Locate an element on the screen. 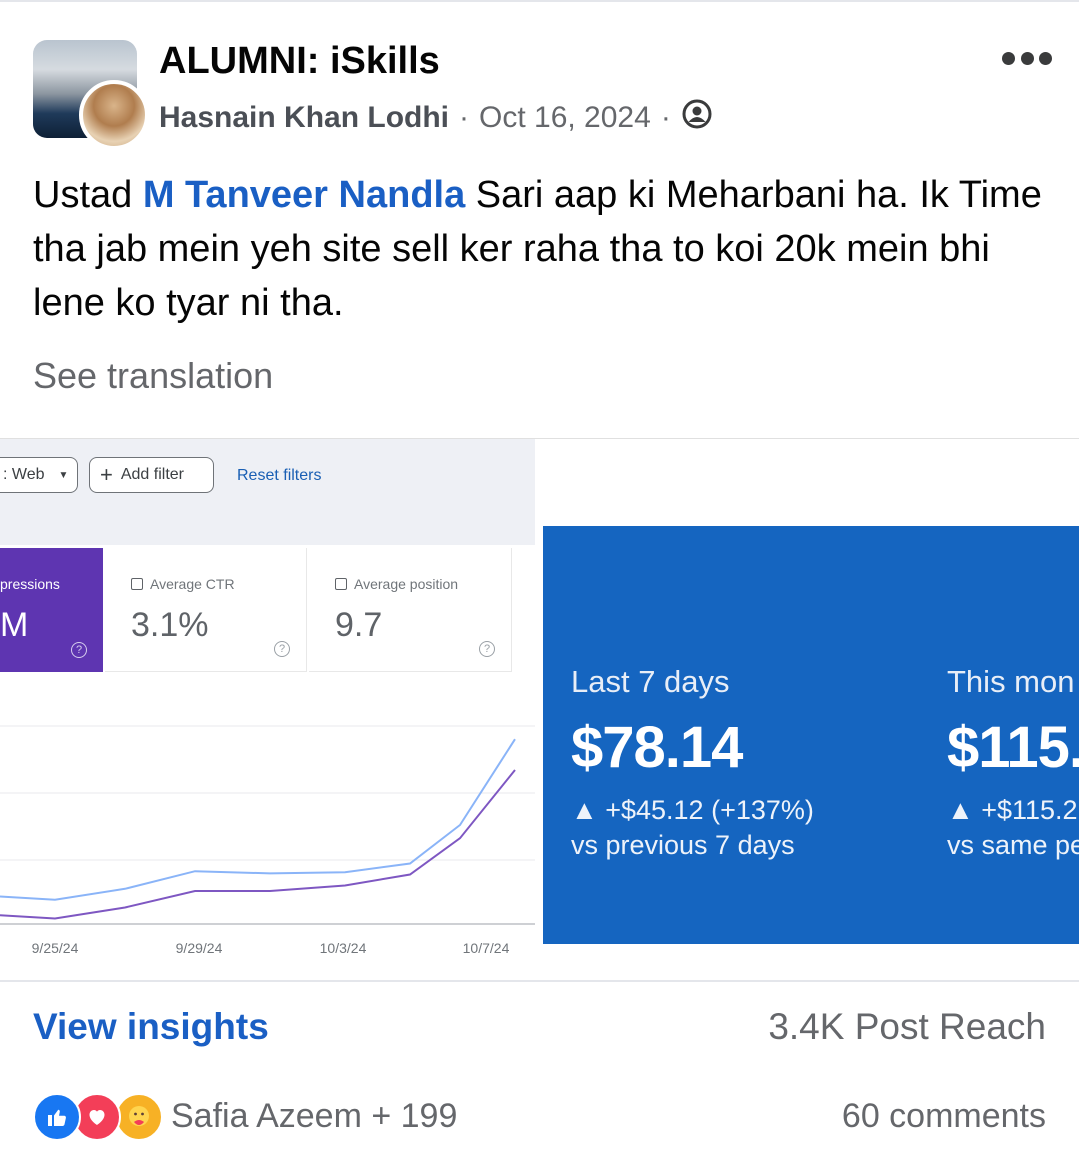  group-avatar is located at coordinates (91, 95).